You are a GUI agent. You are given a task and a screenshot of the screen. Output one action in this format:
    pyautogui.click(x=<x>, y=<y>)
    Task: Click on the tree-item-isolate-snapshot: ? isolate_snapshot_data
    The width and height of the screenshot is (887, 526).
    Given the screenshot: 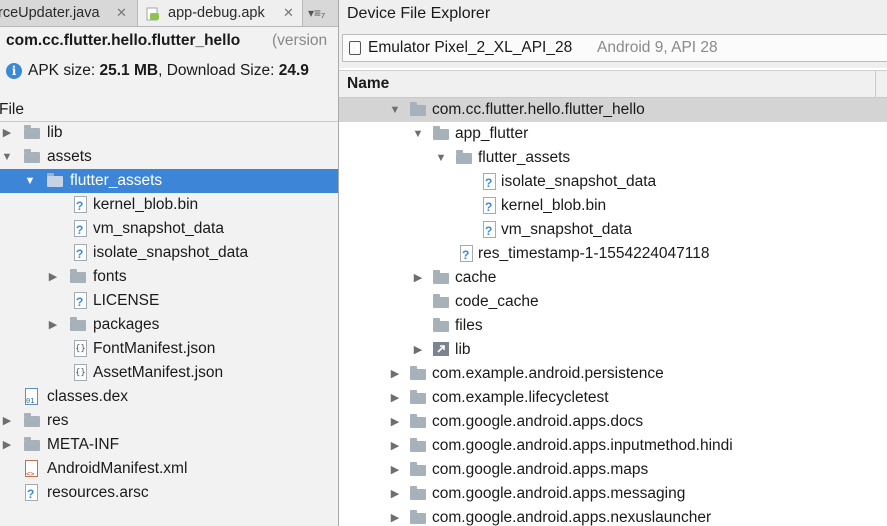 What is the action you would take?
    pyautogui.click(x=169, y=253)
    